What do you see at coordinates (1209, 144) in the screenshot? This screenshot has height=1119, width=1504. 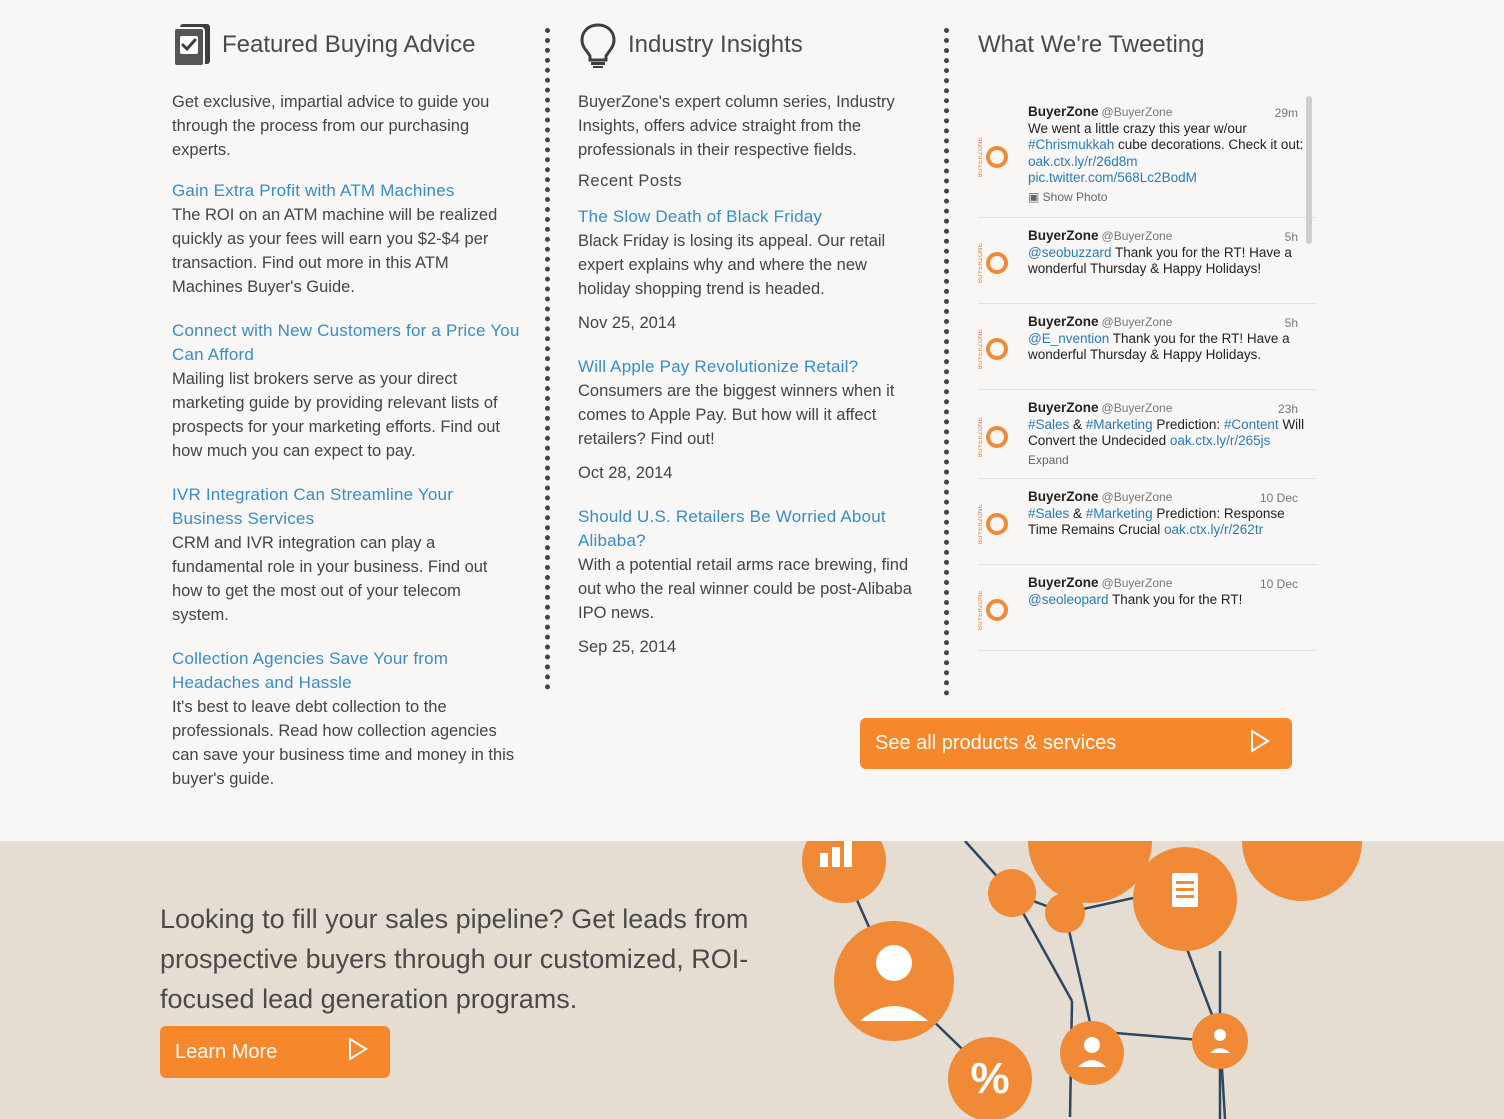 I see `tweet-text-segment: cube decorations. Check it out:` at bounding box center [1209, 144].